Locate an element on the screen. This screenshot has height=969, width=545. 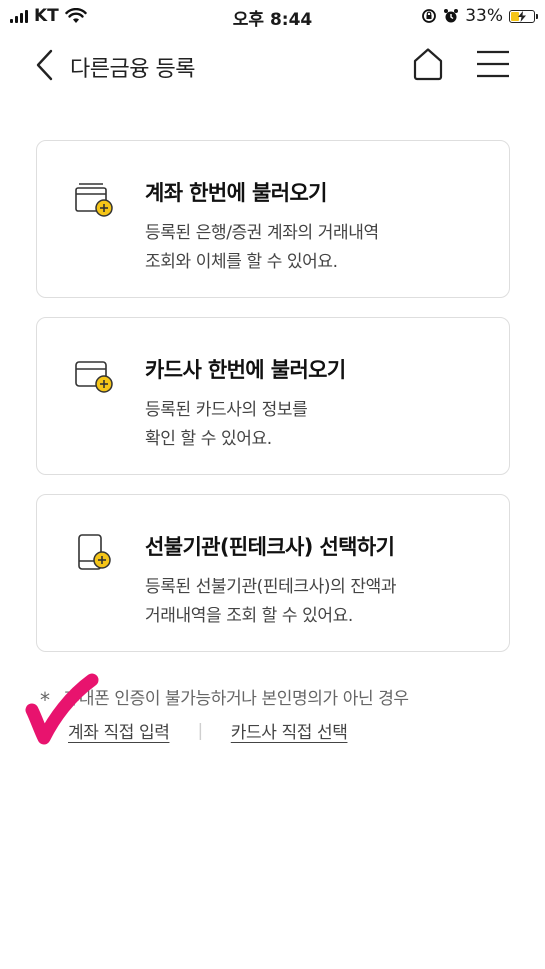
card-title: 선불기관(핀테크사) 선택하기 is located at coordinates (270, 547).